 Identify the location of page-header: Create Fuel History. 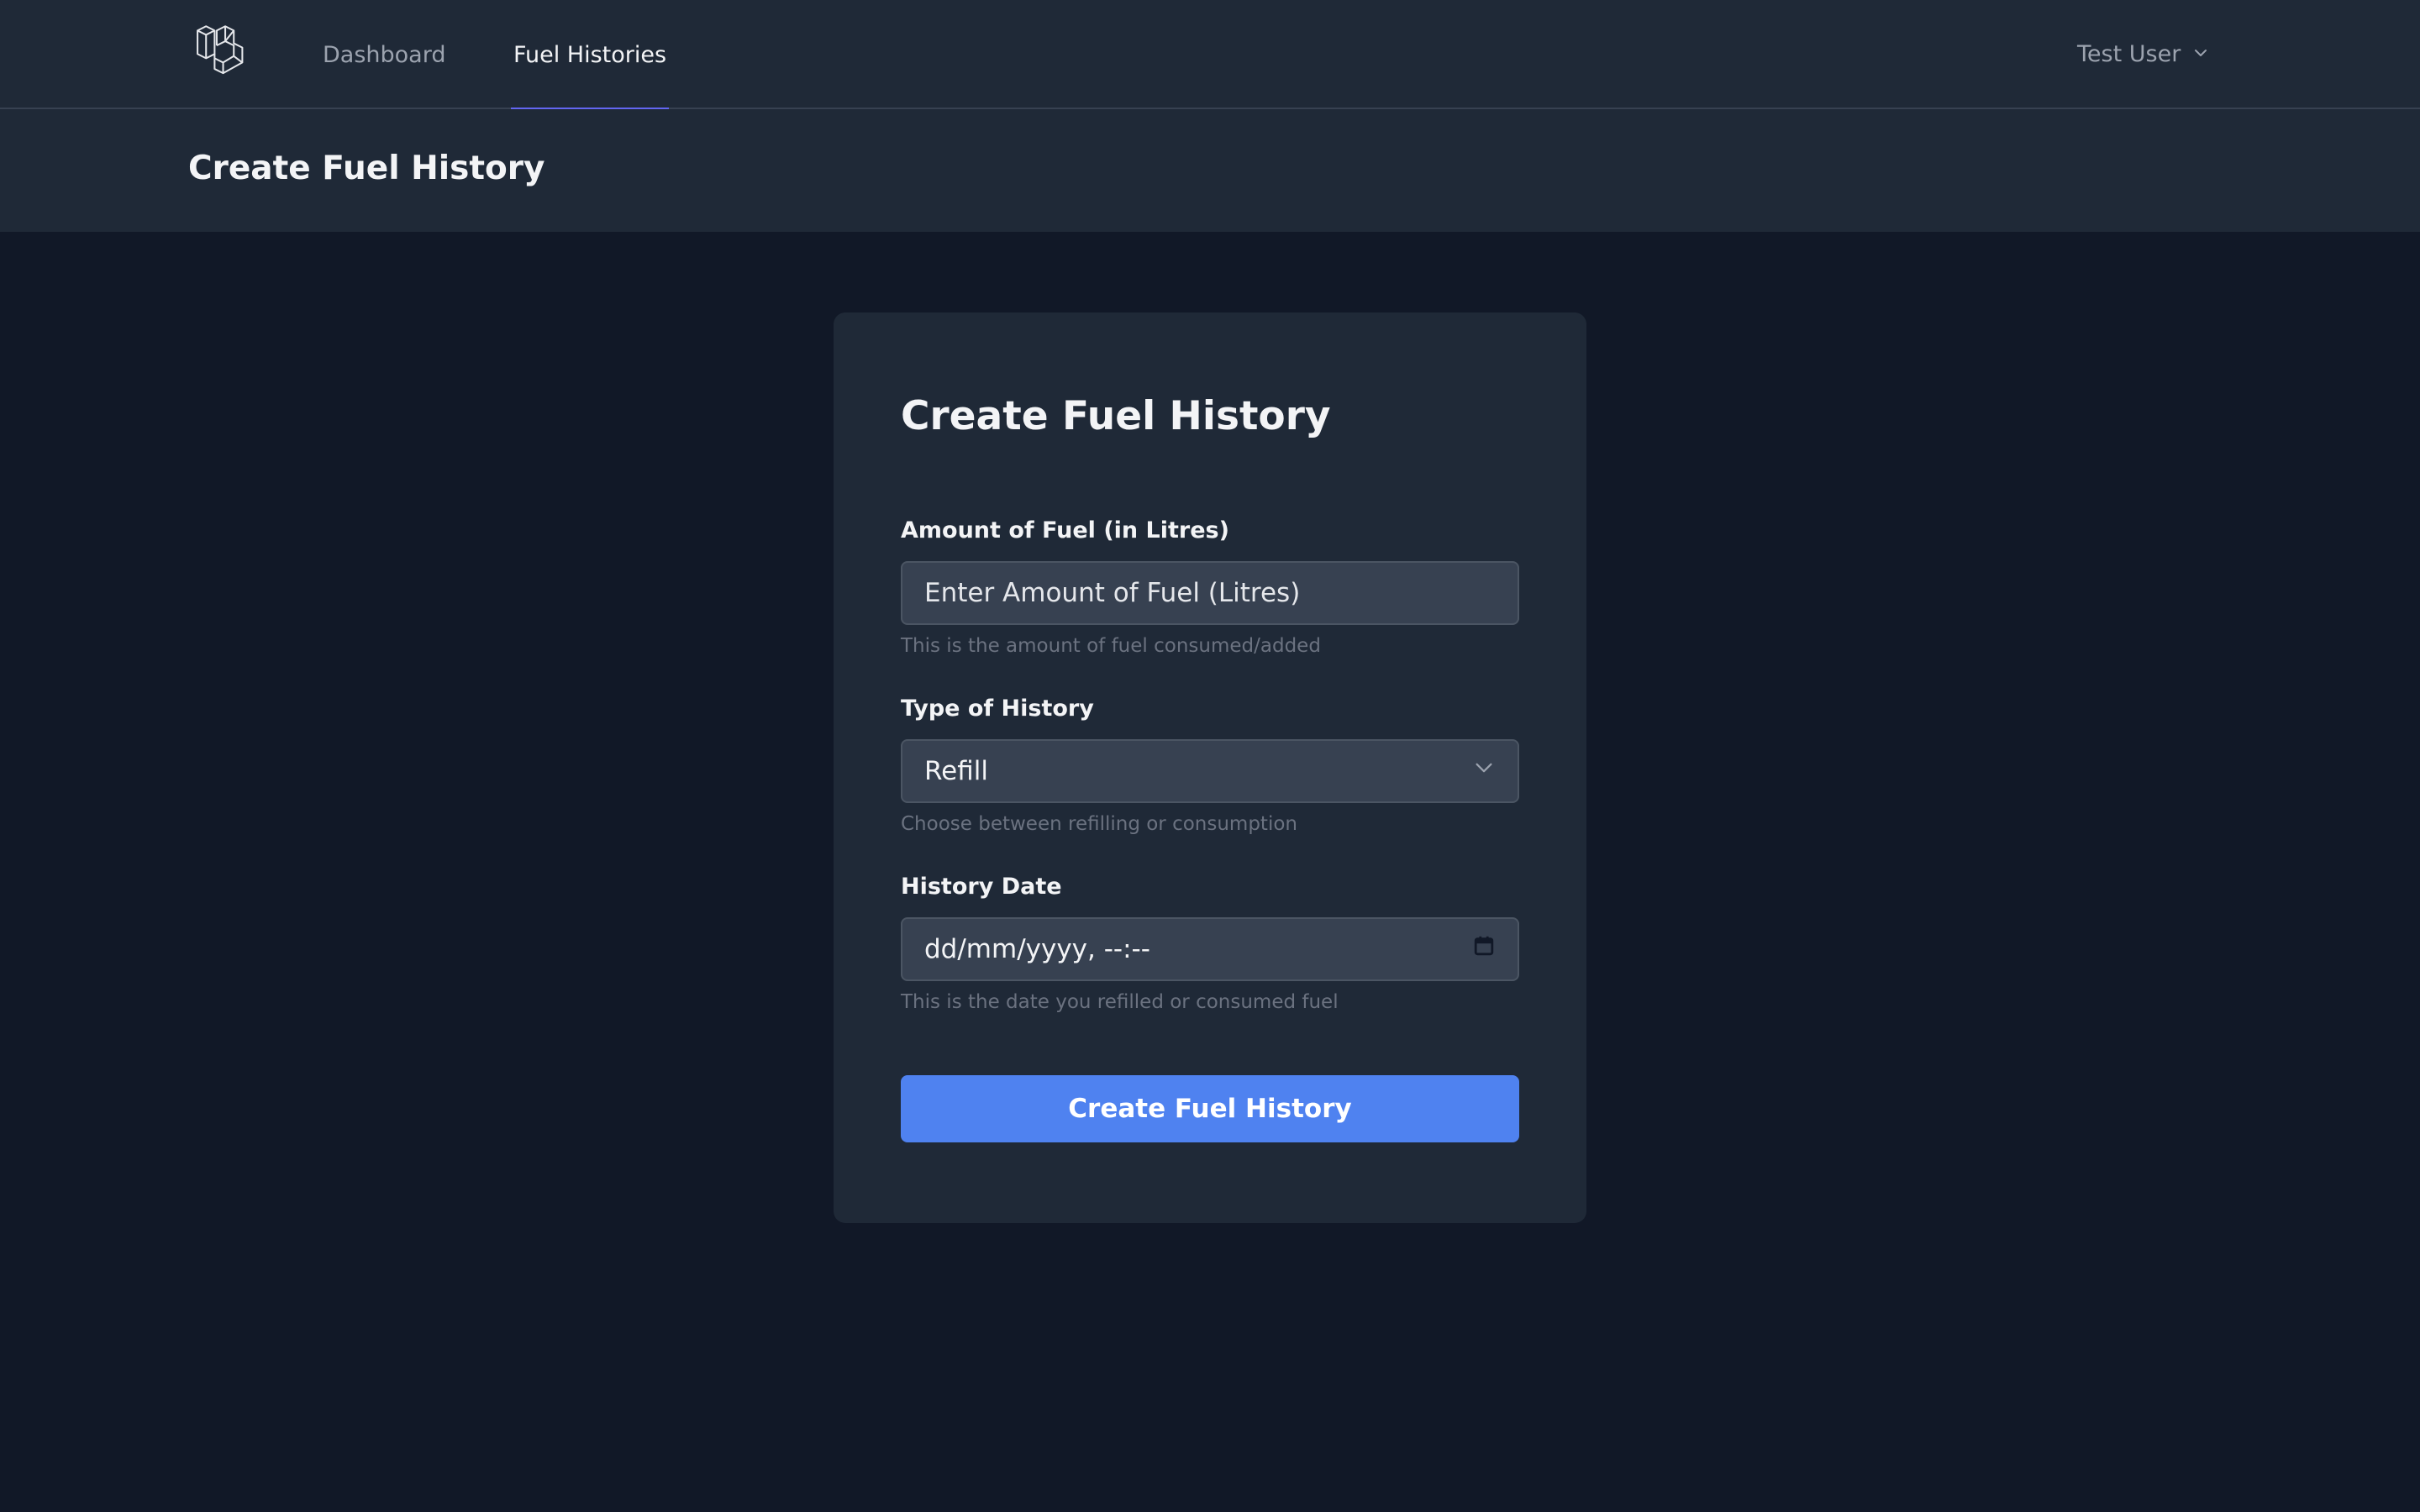
(1210, 170).